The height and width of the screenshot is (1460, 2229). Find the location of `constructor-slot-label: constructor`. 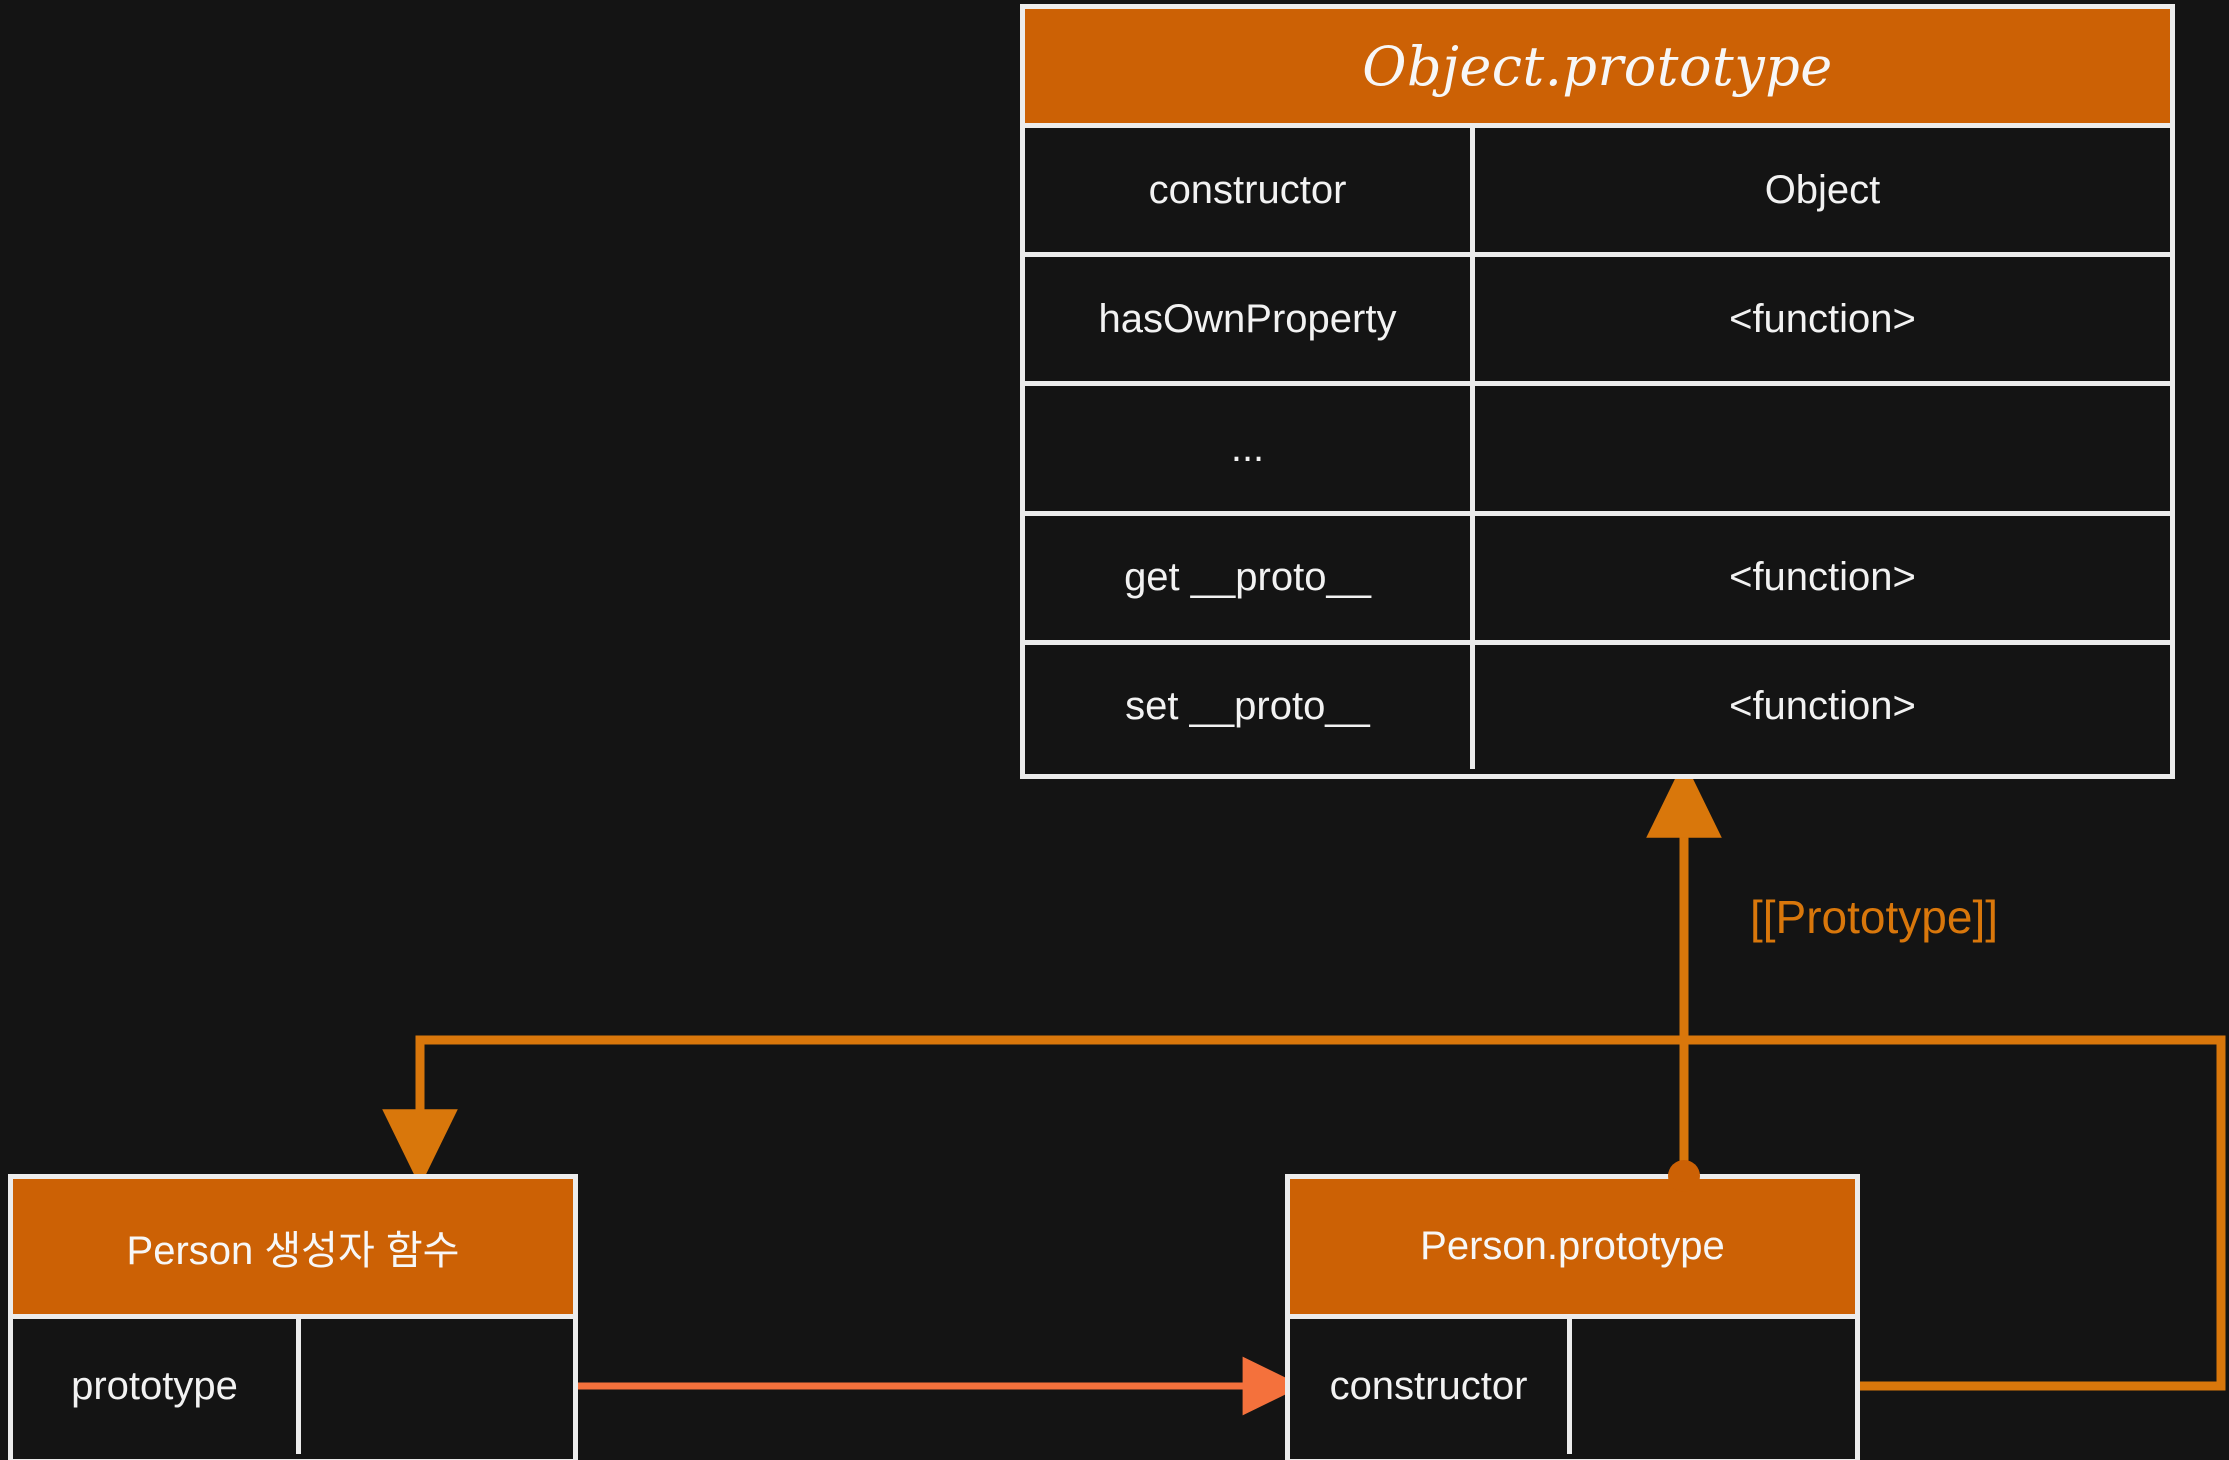

constructor-slot-label: constructor is located at coordinates (1431, 1386).